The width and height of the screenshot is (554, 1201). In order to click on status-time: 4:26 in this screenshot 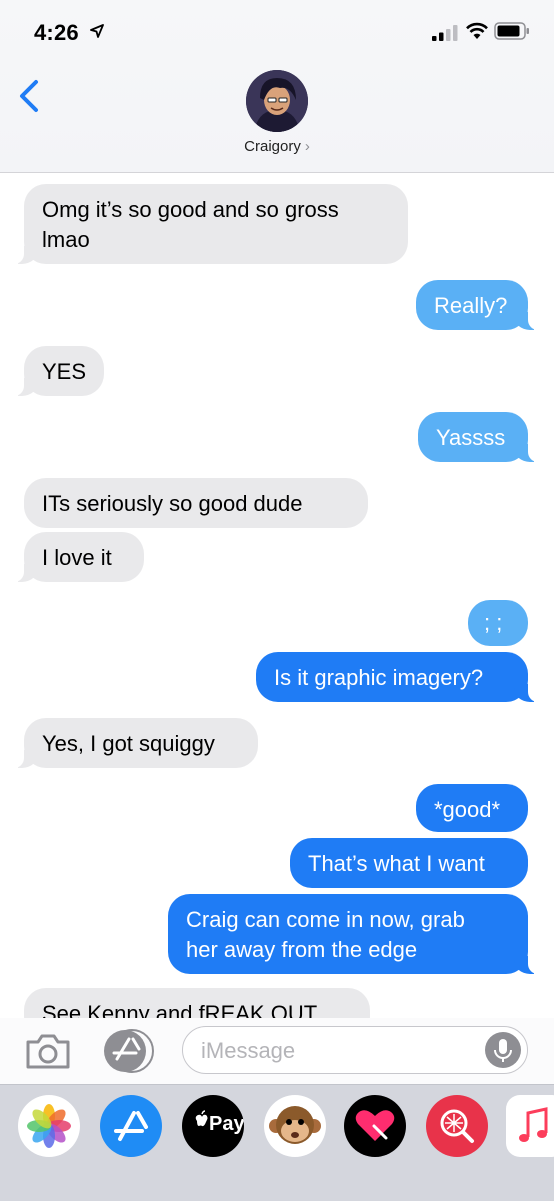, I will do `click(56, 32)`.